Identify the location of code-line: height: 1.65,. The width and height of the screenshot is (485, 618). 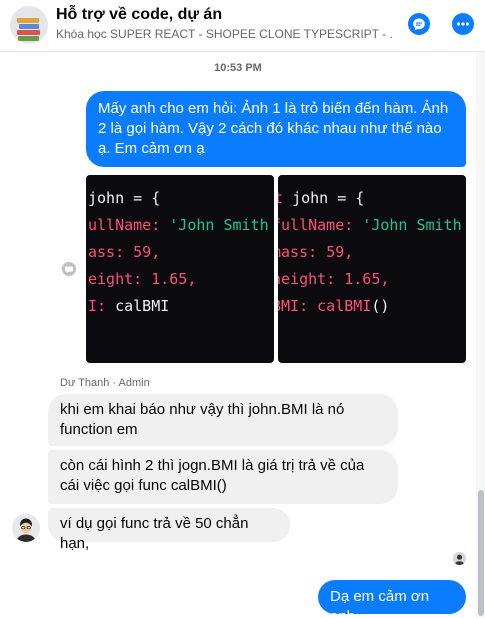
(333, 279).